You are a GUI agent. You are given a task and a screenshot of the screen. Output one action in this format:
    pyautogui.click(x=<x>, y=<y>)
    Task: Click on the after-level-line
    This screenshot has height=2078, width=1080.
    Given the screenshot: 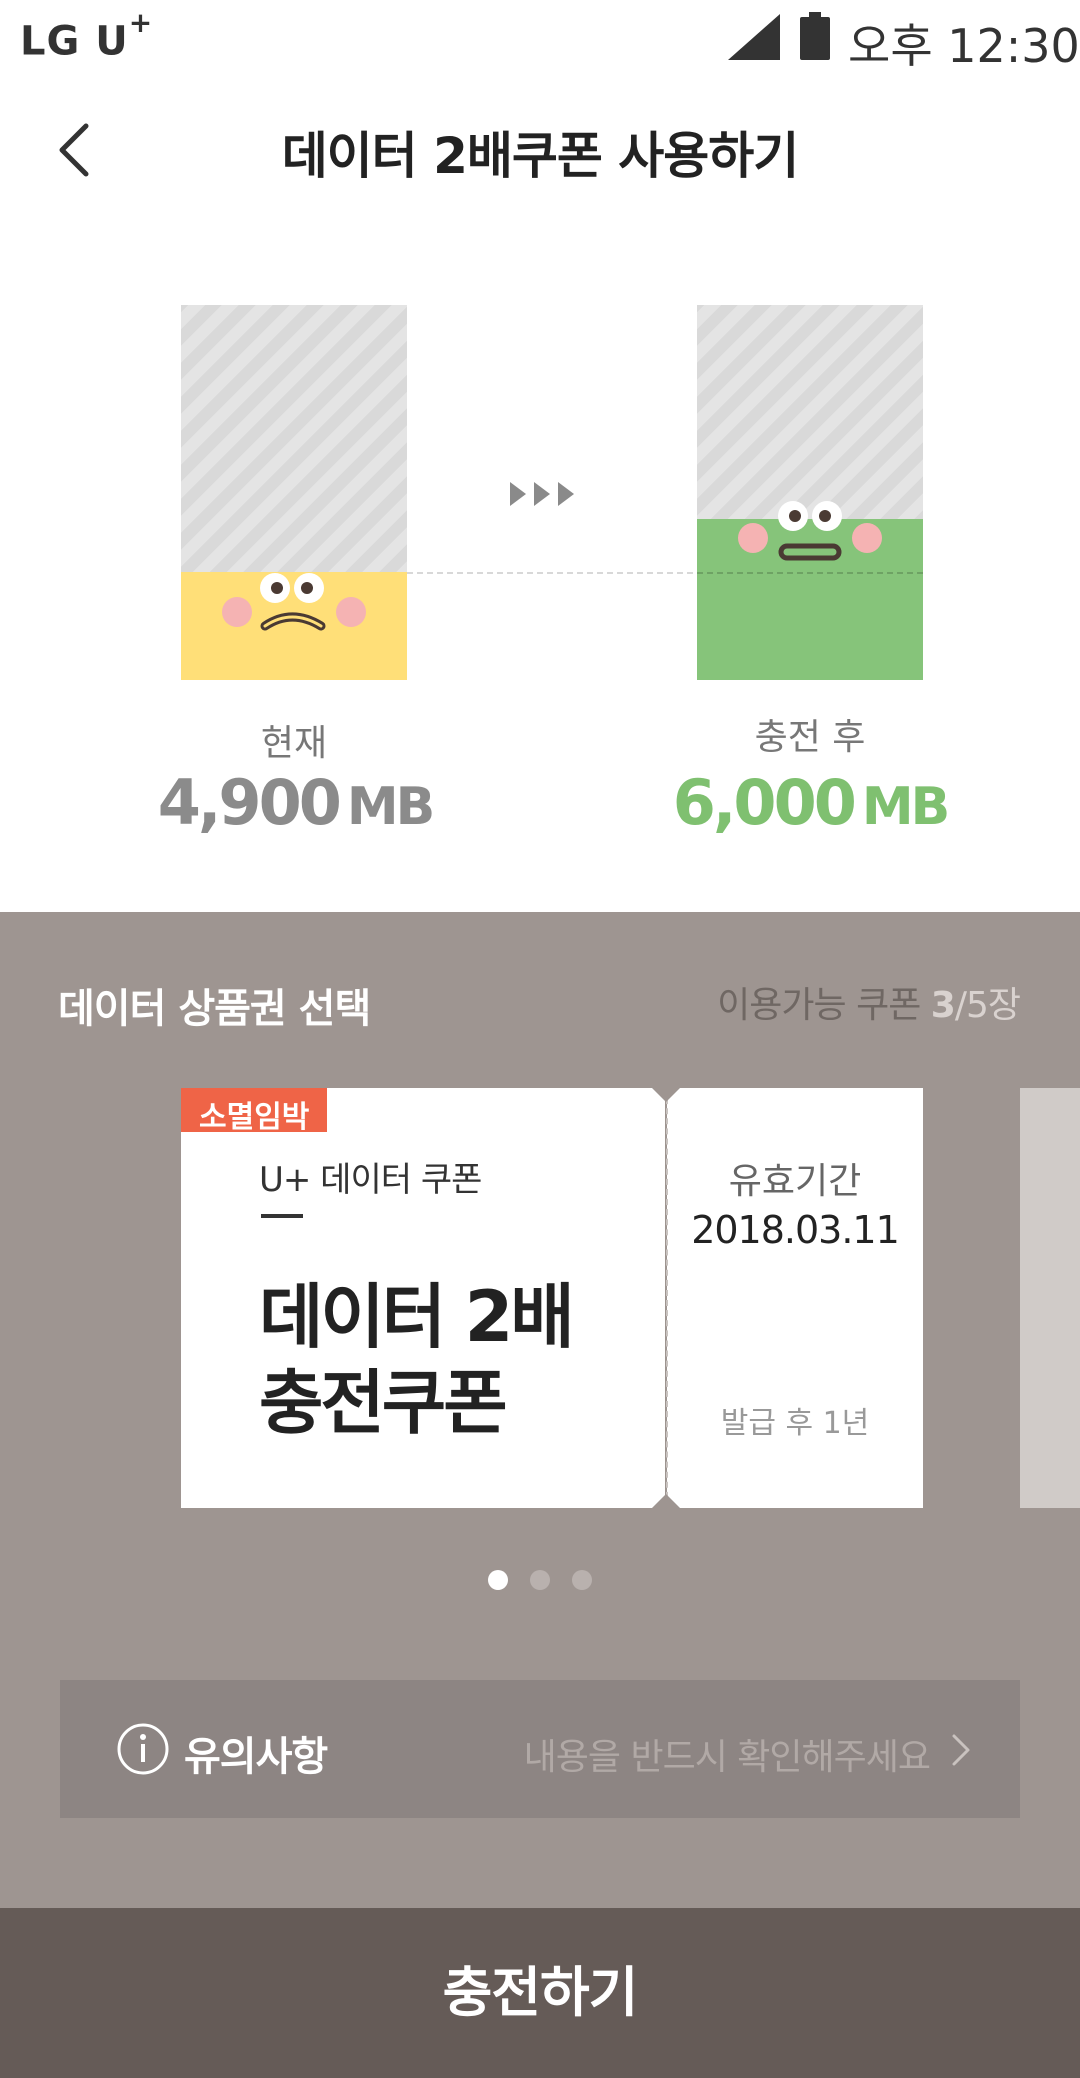 What is the action you would take?
    pyautogui.click(x=810, y=573)
    